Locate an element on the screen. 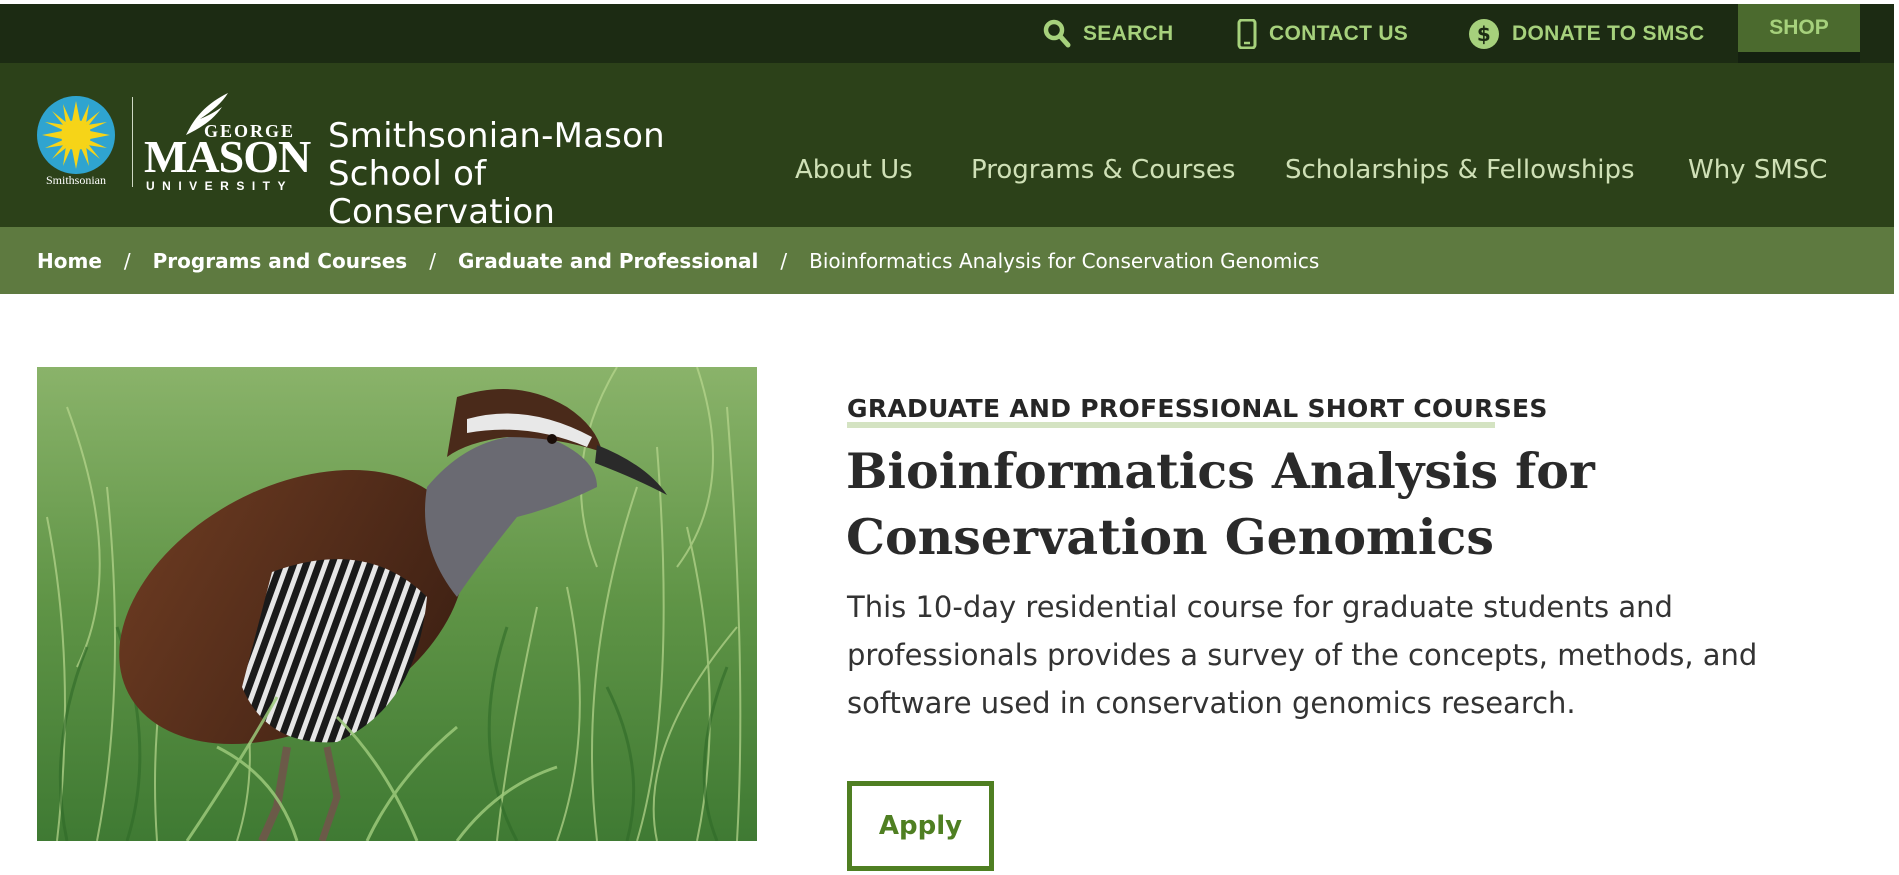 The height and width of the screenshot is (875, 1899). nav-item-scholarships-fellowships: Scholarships & Fellowships is located at coordinates (1460, 170).